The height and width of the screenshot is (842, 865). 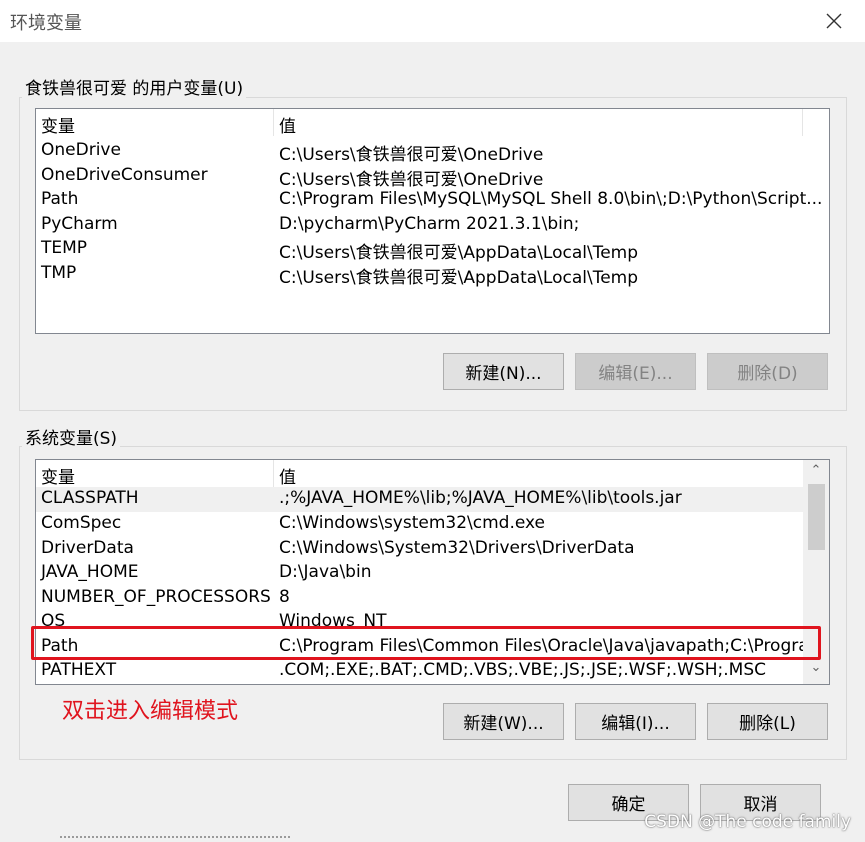 What do you see at coordinates (432, 21) in the screenshot?
I see `title-bar: 环境变量` at bounding box center [432, 21].